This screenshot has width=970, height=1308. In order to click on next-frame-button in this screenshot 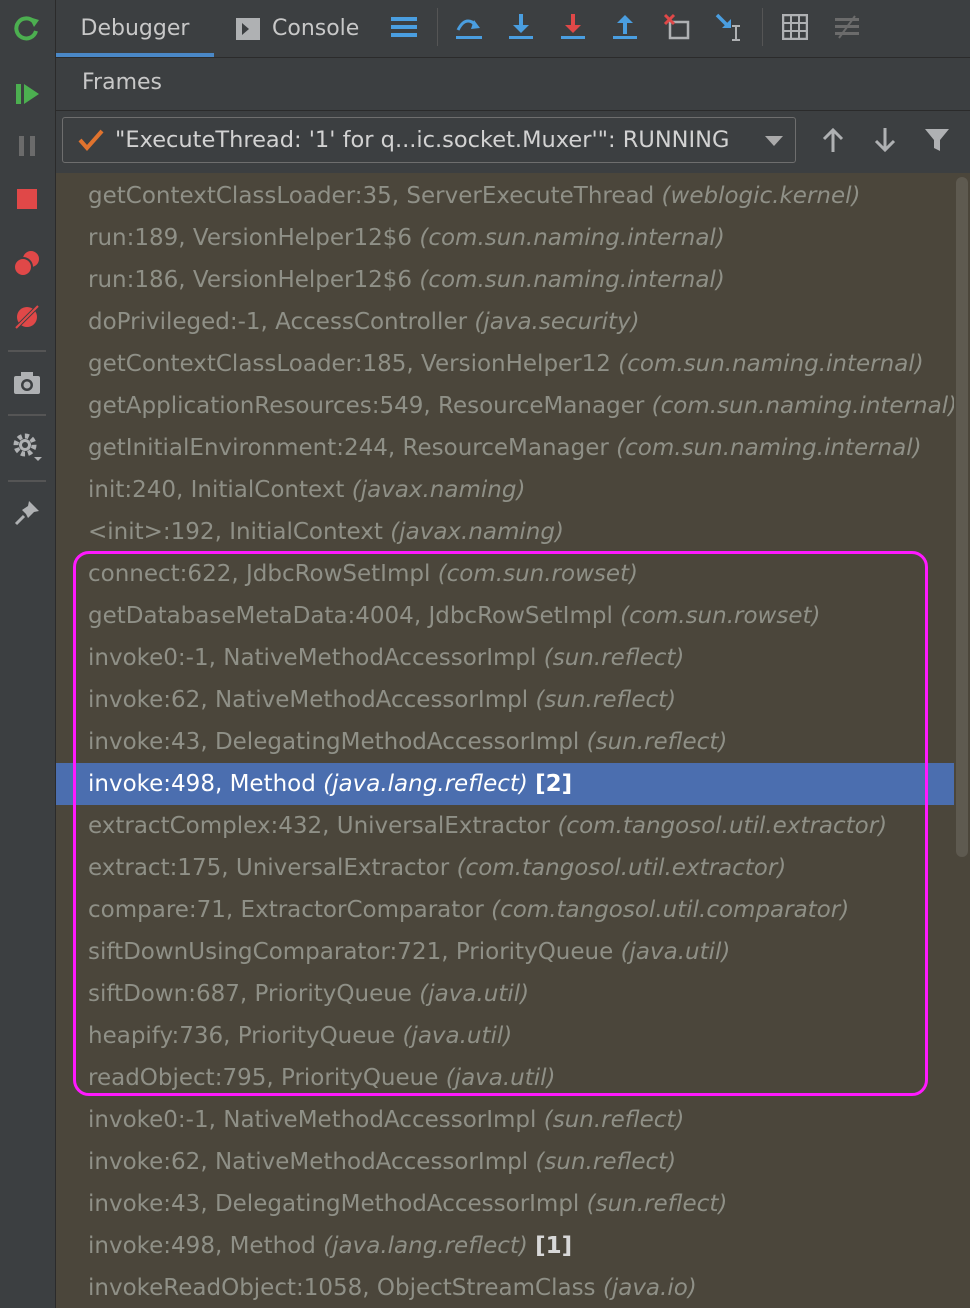, I will do `click(885, 140)`.